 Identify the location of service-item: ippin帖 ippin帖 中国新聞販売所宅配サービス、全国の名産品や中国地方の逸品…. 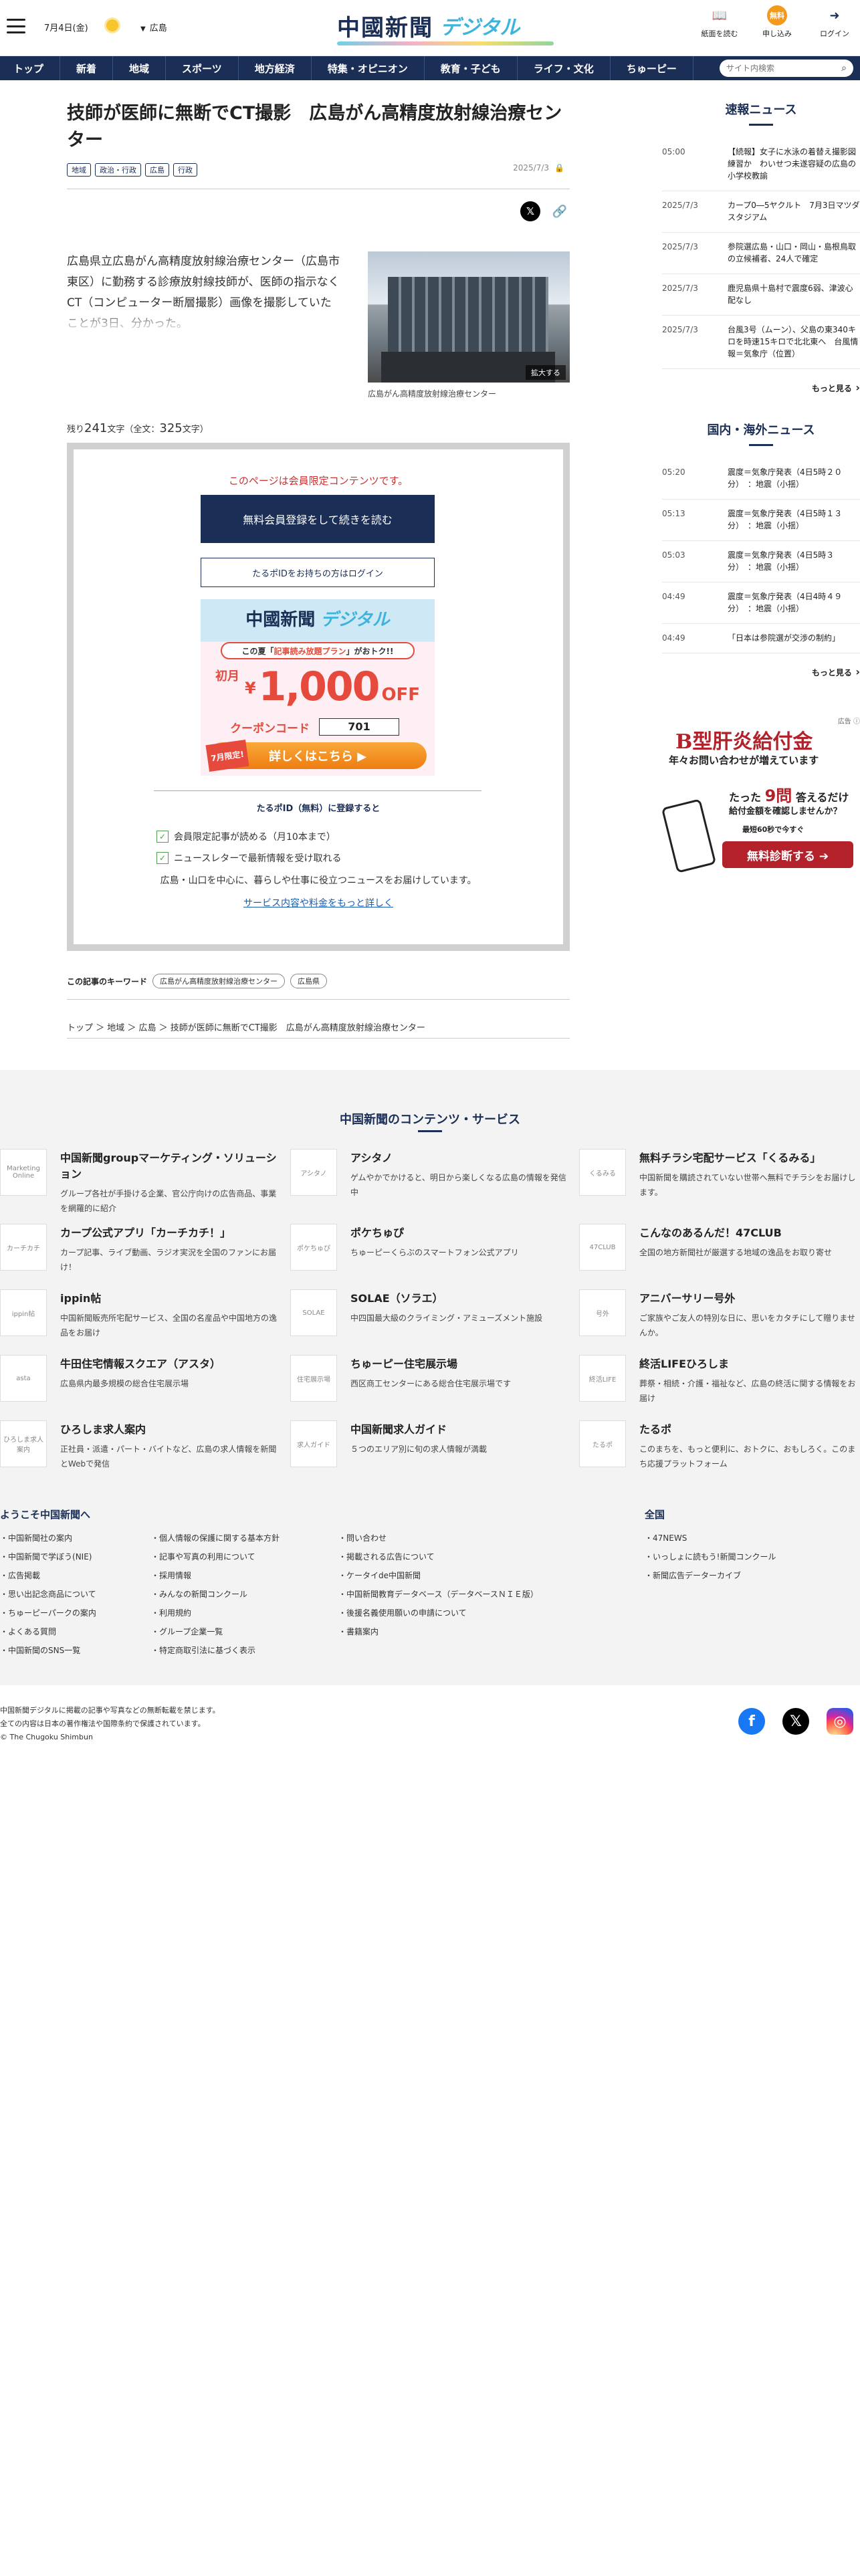
(140, 1314).